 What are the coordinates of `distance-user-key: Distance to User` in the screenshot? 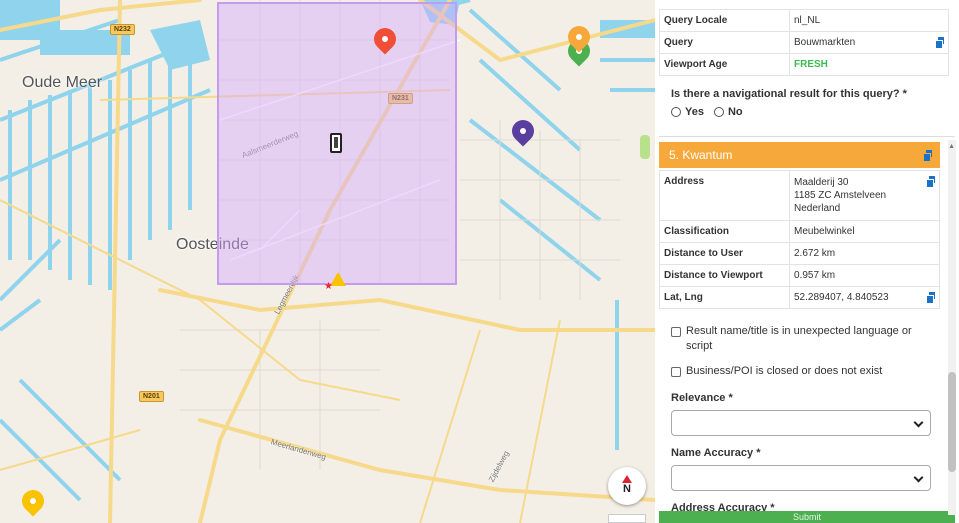 It's located at (724, 253).